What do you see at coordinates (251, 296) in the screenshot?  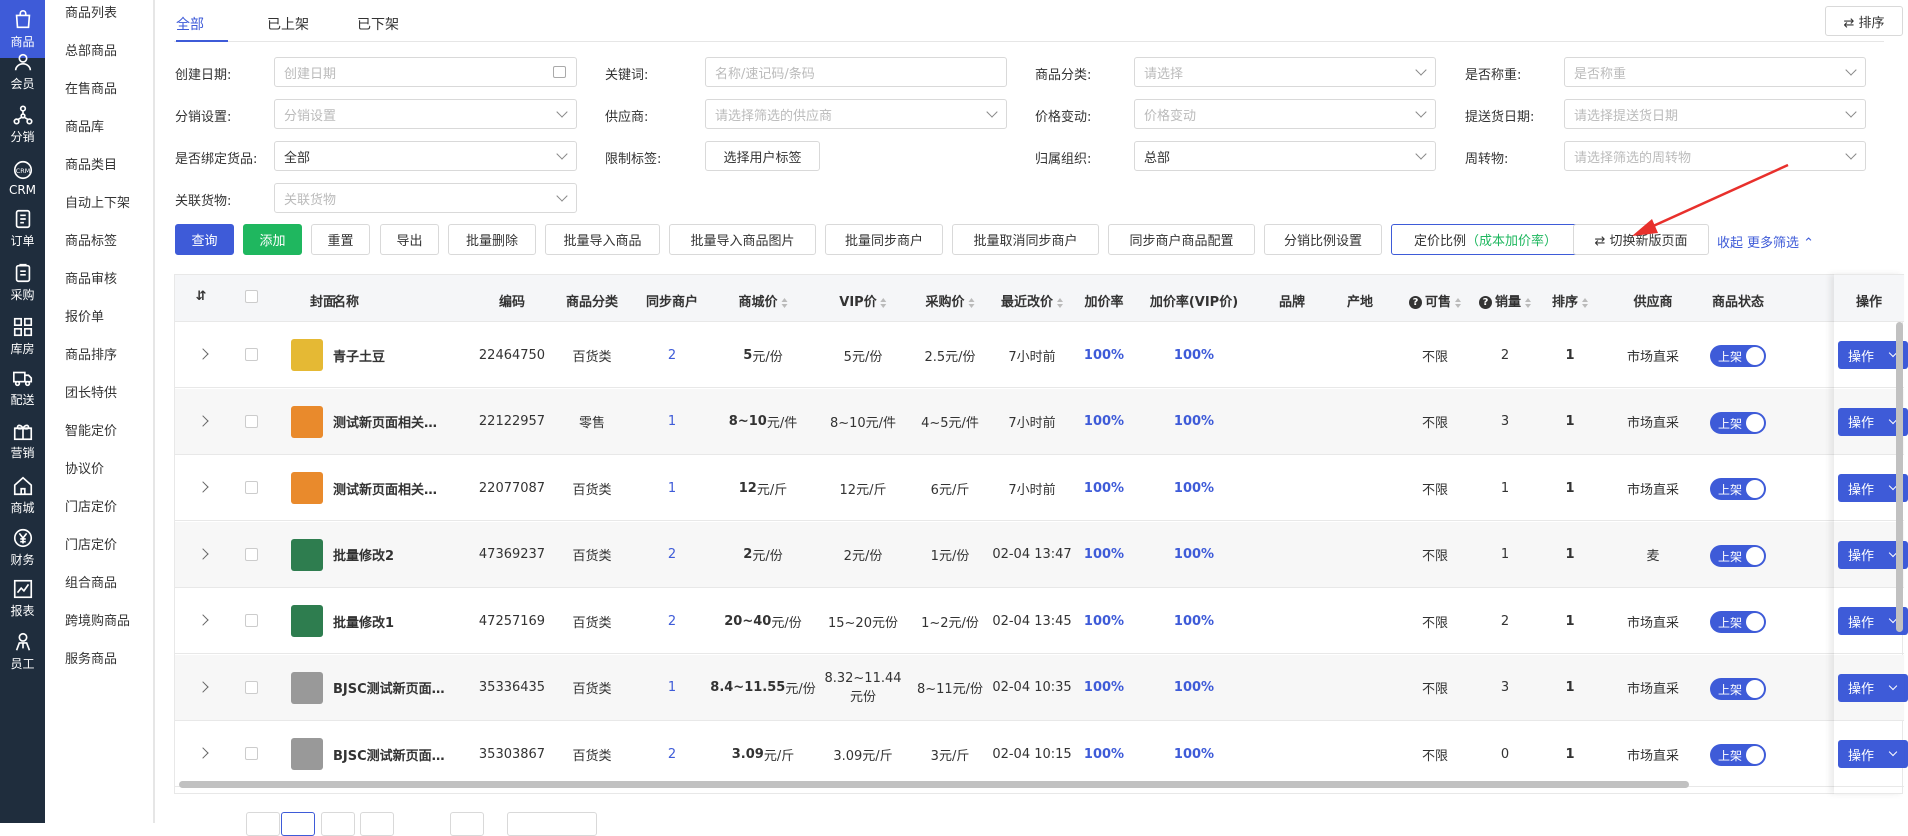 I see `select-all-checkbox` at bounding box center [251, 296].